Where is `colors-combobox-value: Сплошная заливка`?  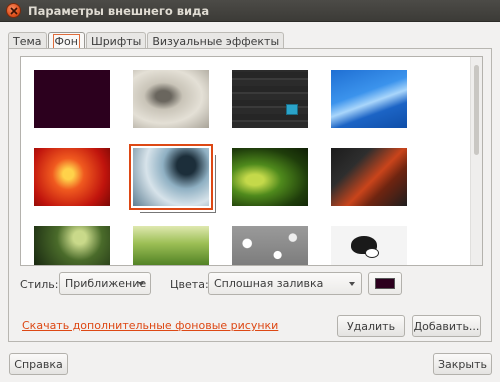
colors-combobox-value: Сплошная заливка is located at coordinates (269, 283).